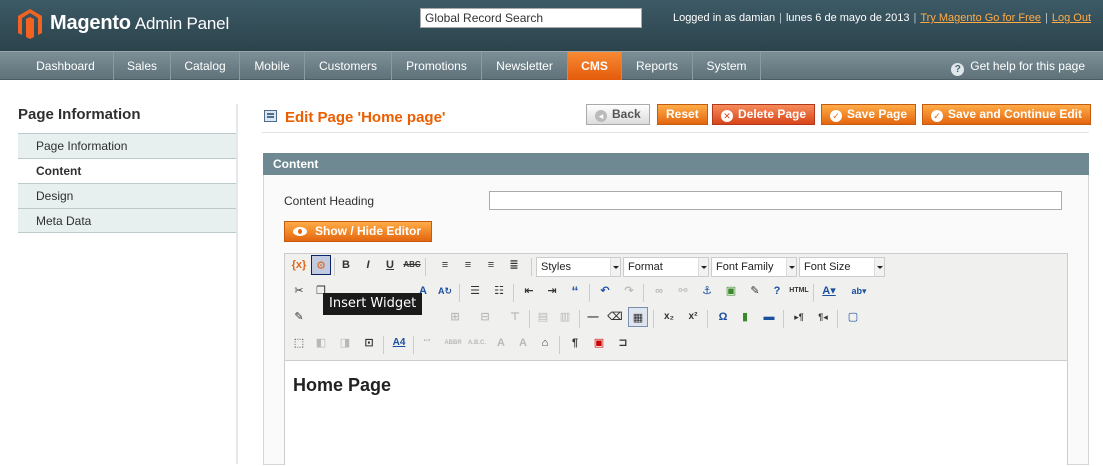  I want to click on tab-content: Content, so click(128, 170).